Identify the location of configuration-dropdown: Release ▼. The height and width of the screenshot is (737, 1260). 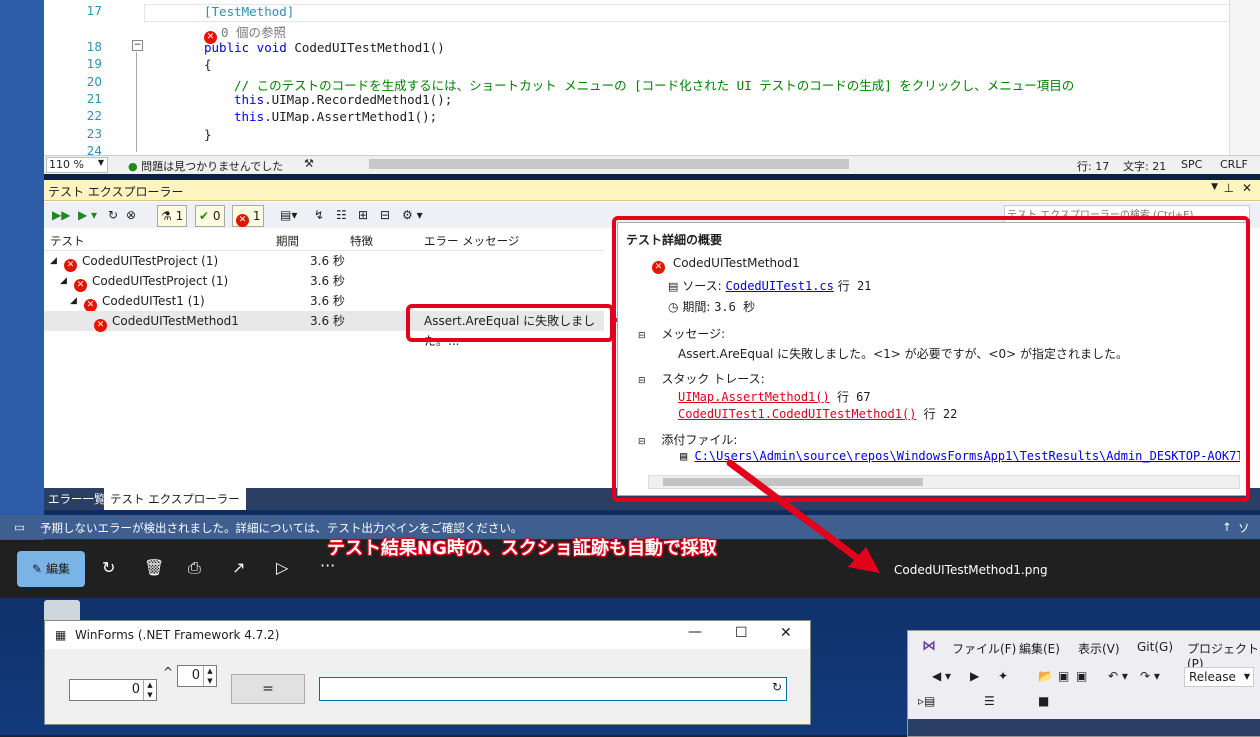
(1219, 677).